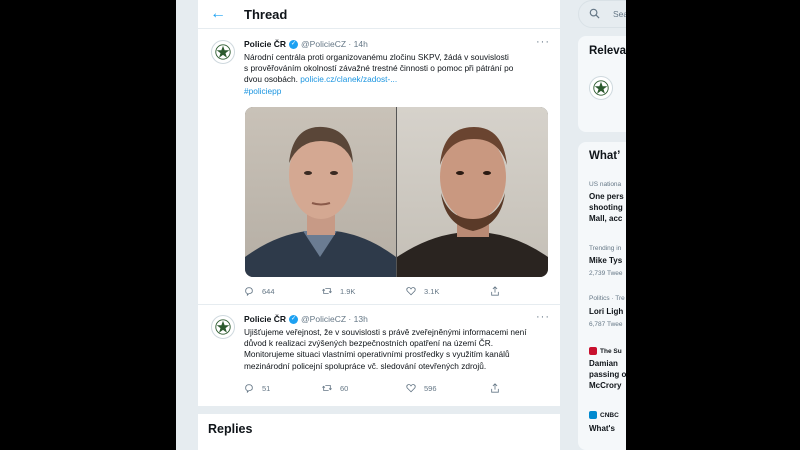 The width and height of the screenshot is (800, 450). Describe the element at coordinates (361, 44) in the screenshot. I see `tweet-time: 14h` at that location.